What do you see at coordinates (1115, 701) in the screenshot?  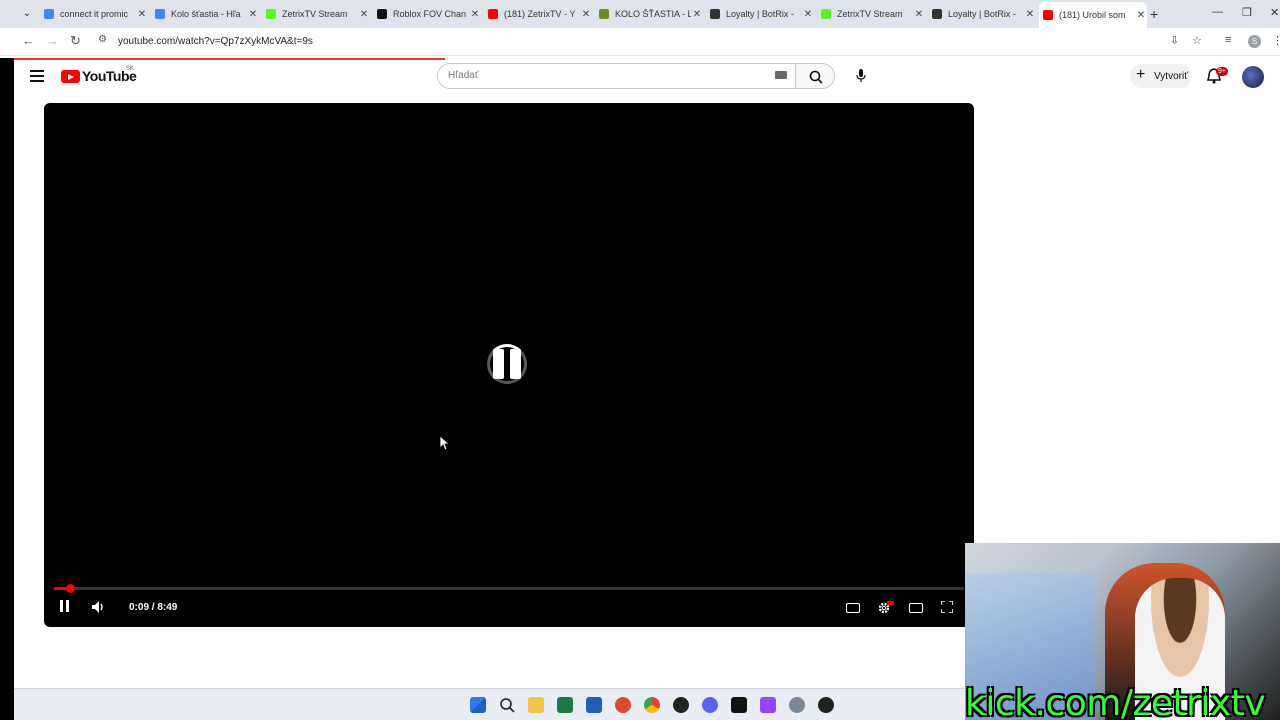 I see `stream-url-overlay: kick.com/zetrixtv` at bounding box center [1115, 701].